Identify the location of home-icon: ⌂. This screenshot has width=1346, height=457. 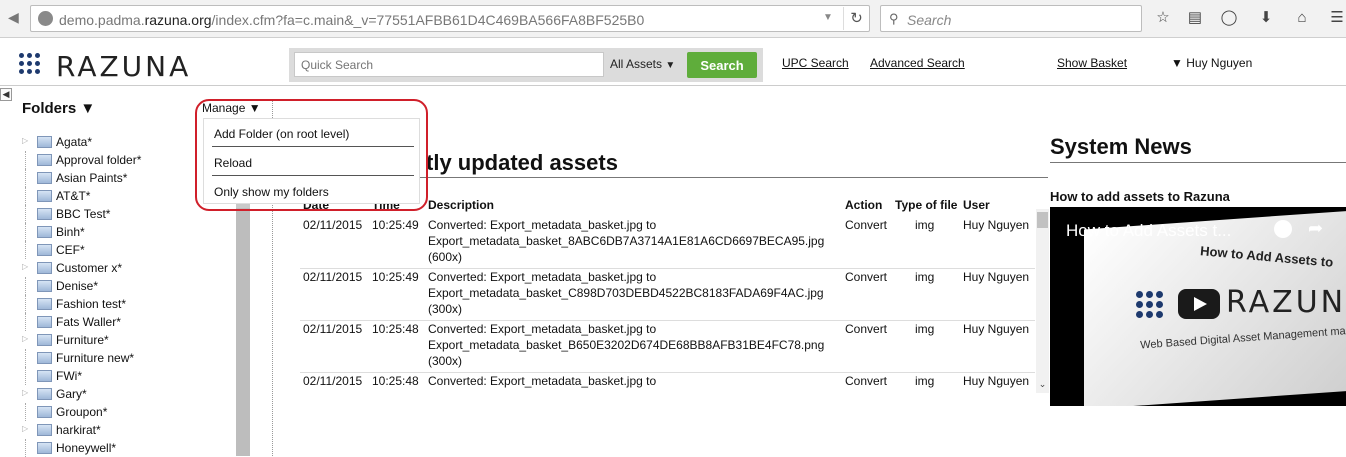
(1302, 18).